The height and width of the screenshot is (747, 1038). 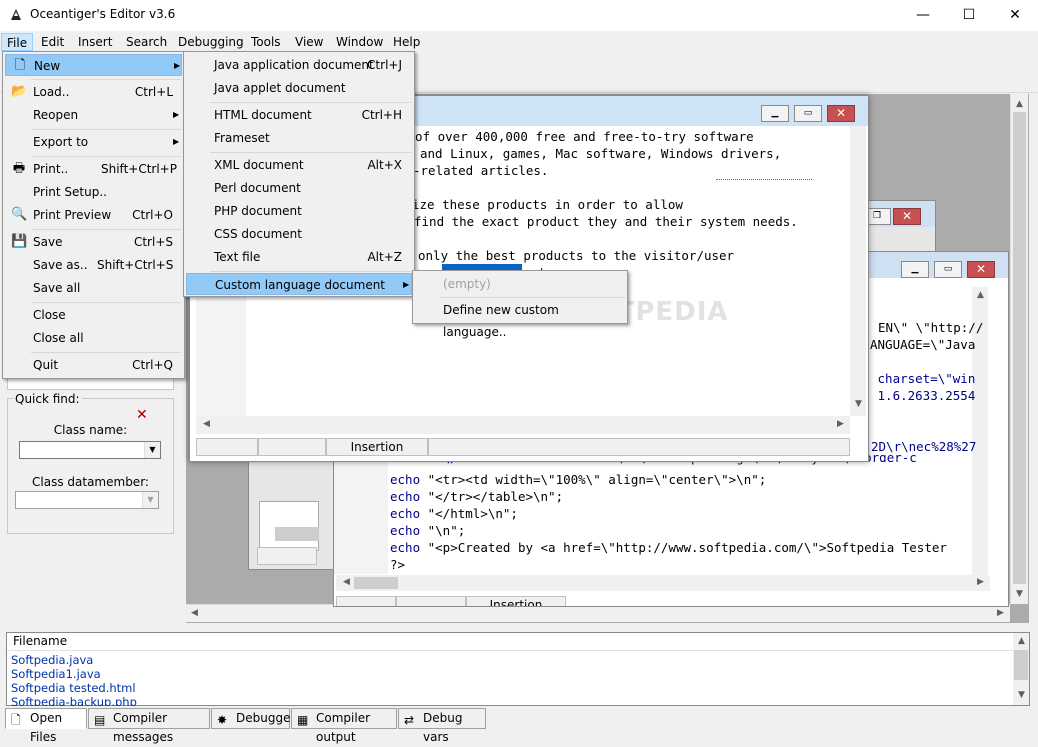 I want to click on code-line: 1.6.2633.2554, so click(x=923, y=395).